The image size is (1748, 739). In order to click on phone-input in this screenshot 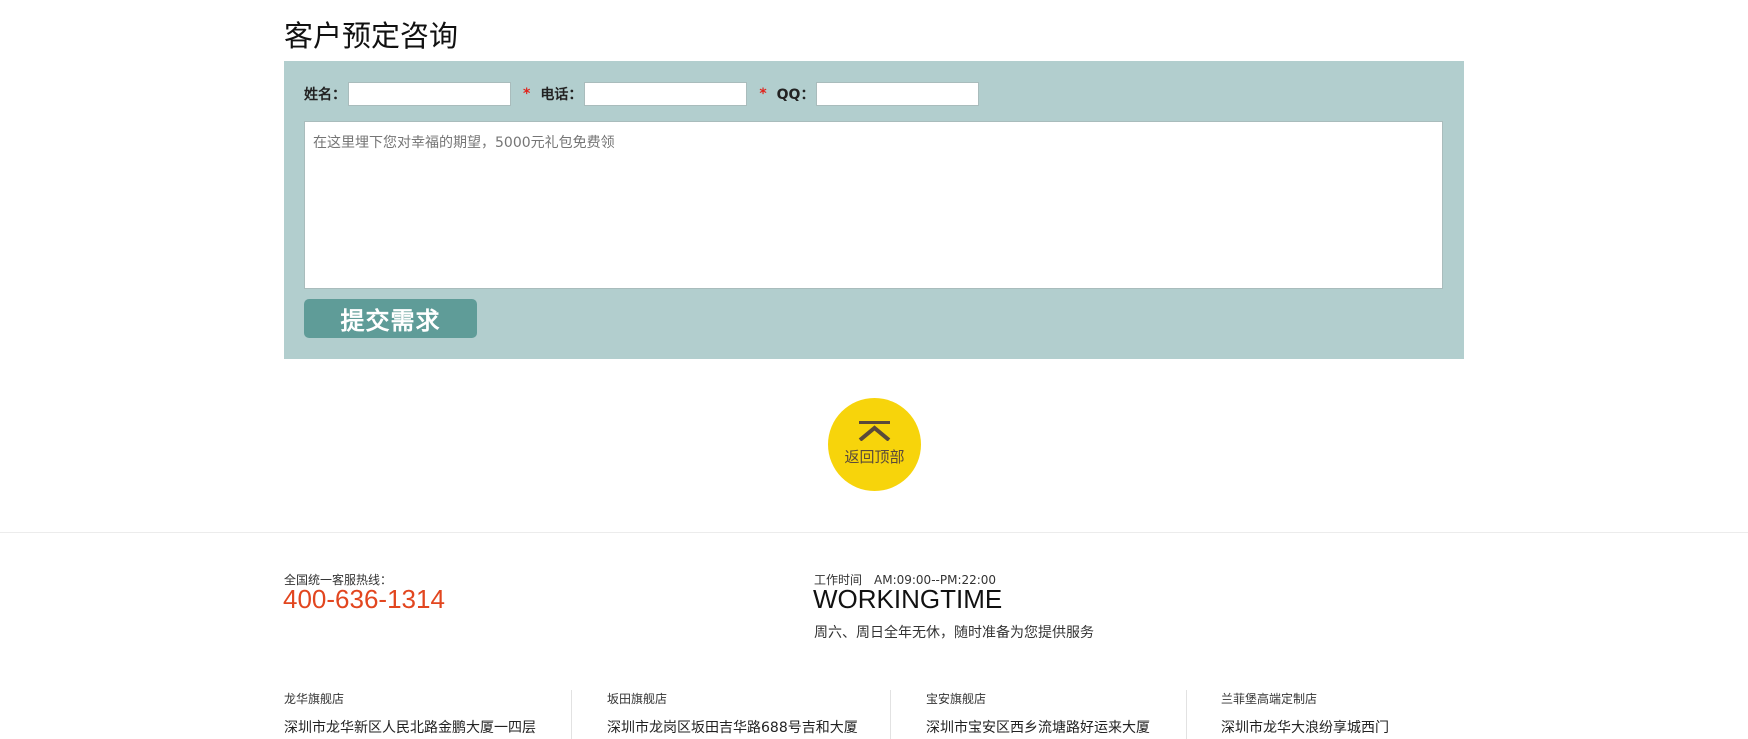, I will do `click(666, 94)`.